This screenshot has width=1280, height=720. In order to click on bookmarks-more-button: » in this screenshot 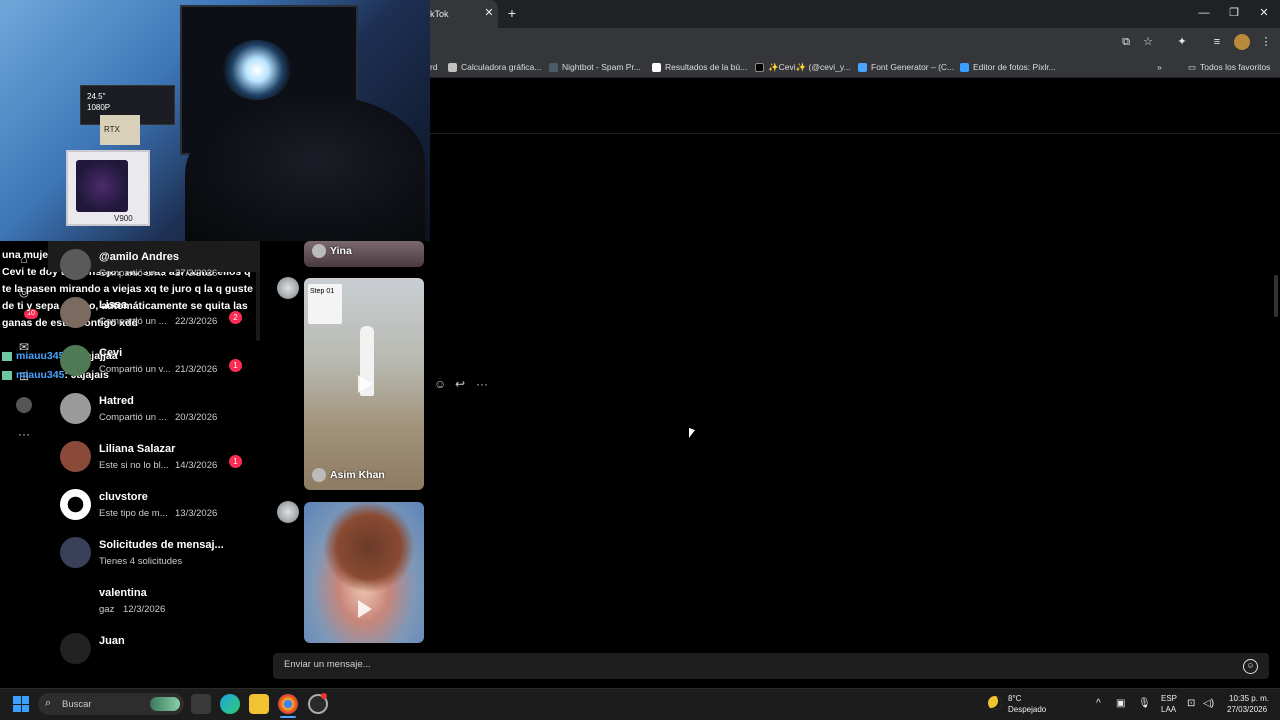, I will do `click(1159, 67)`.